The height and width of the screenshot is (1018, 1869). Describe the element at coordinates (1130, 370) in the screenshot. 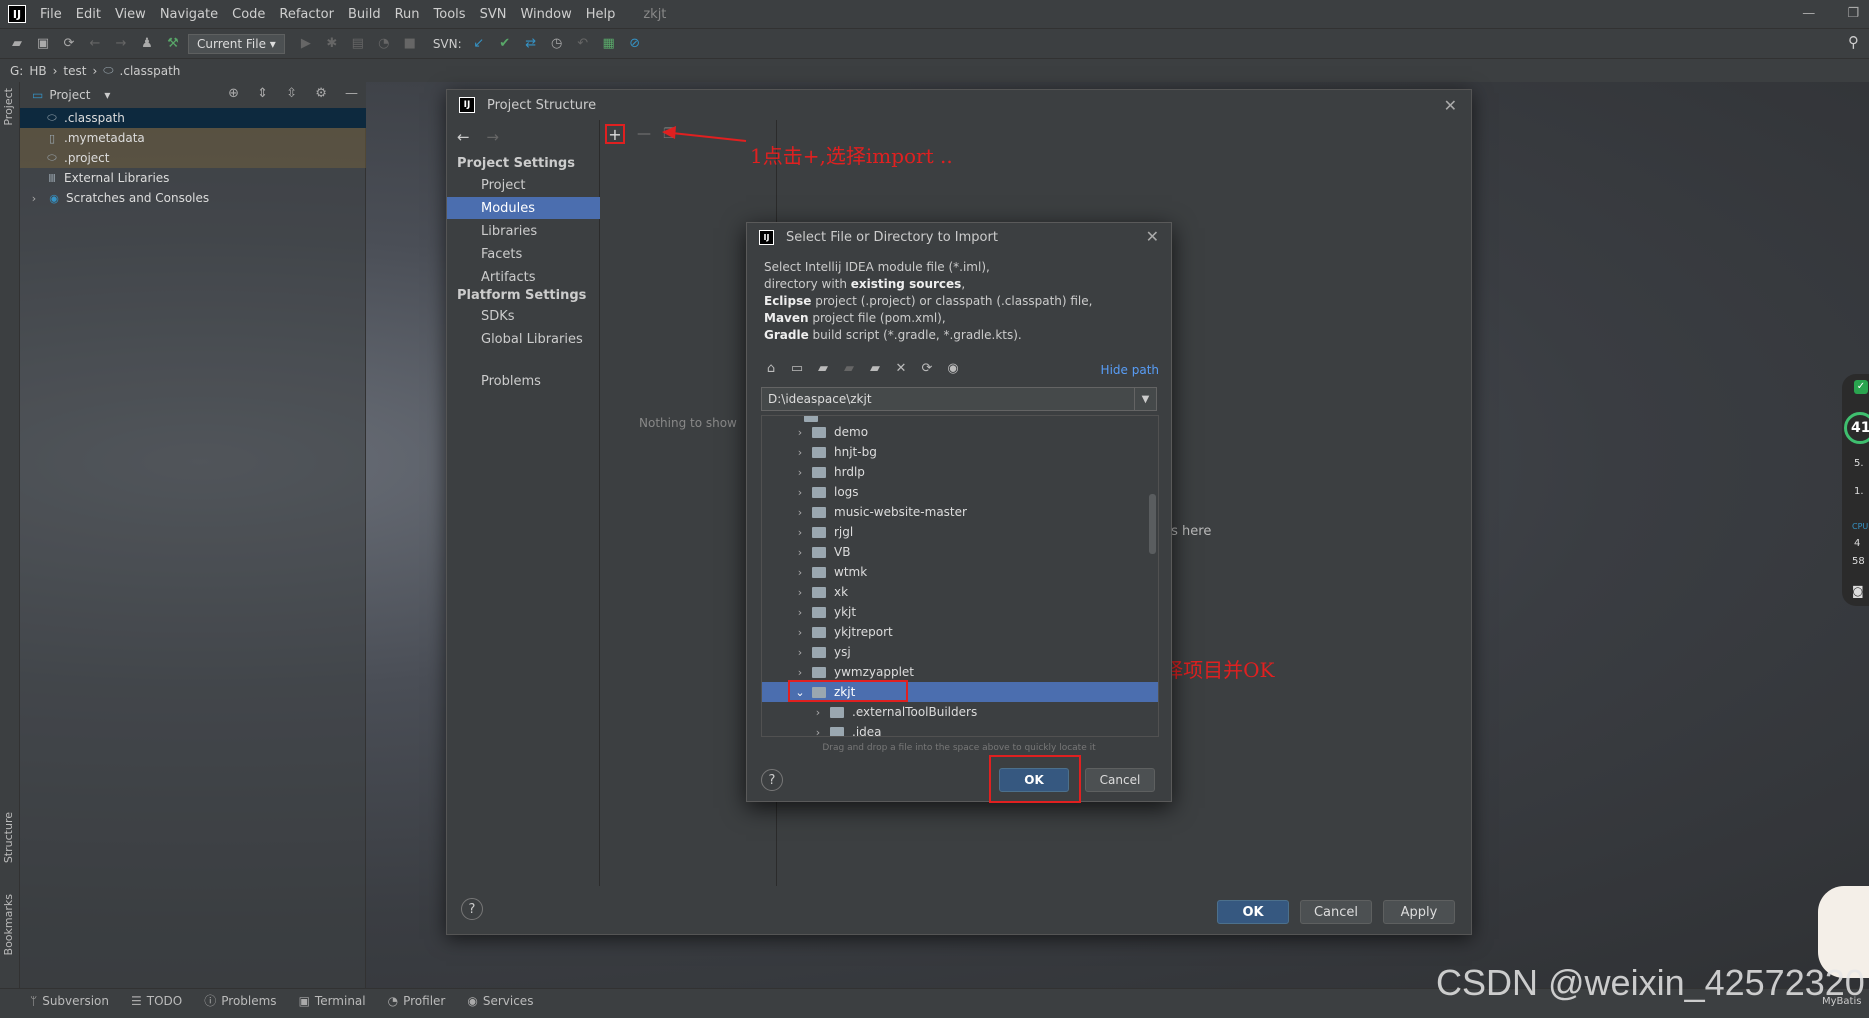

I see `hide-path-link: Hide path` at that location.